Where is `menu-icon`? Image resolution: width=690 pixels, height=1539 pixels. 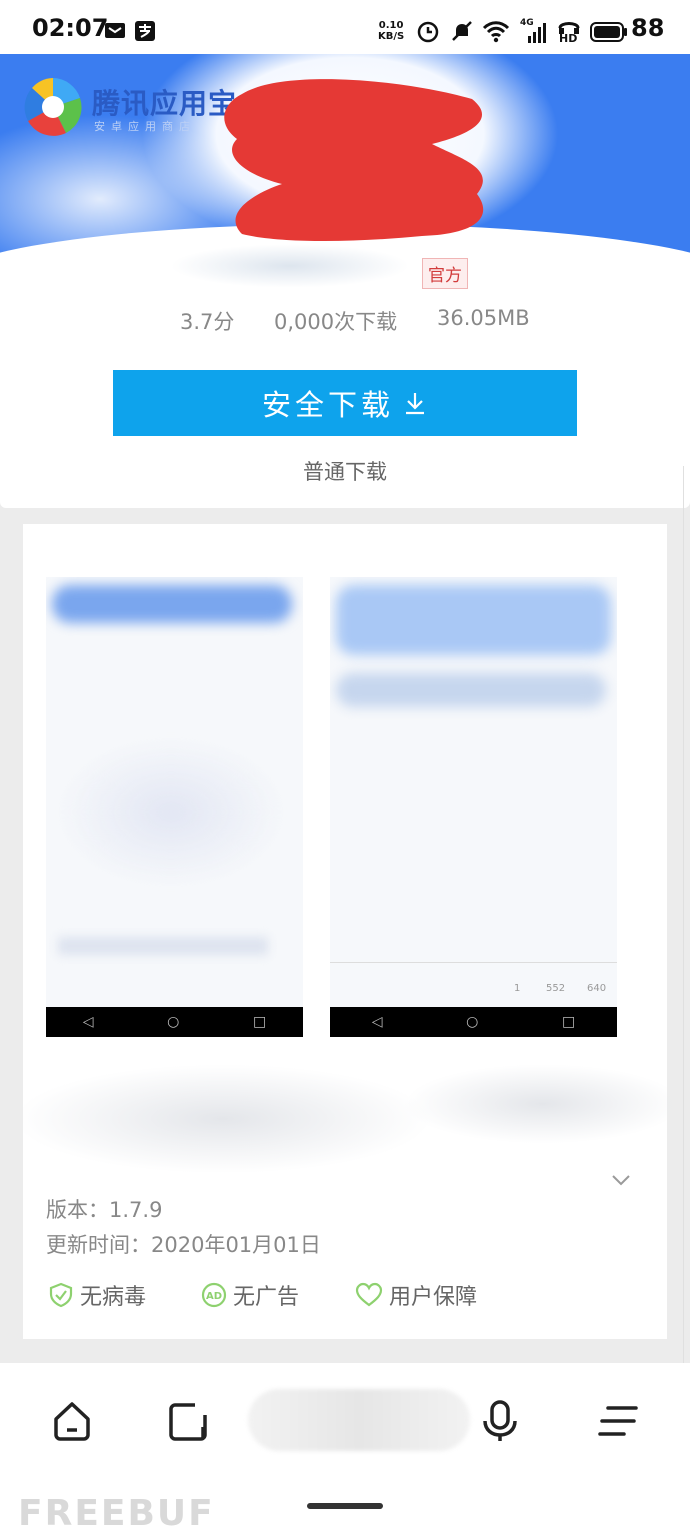
menu-icon is located at coordinates (618, 1421).